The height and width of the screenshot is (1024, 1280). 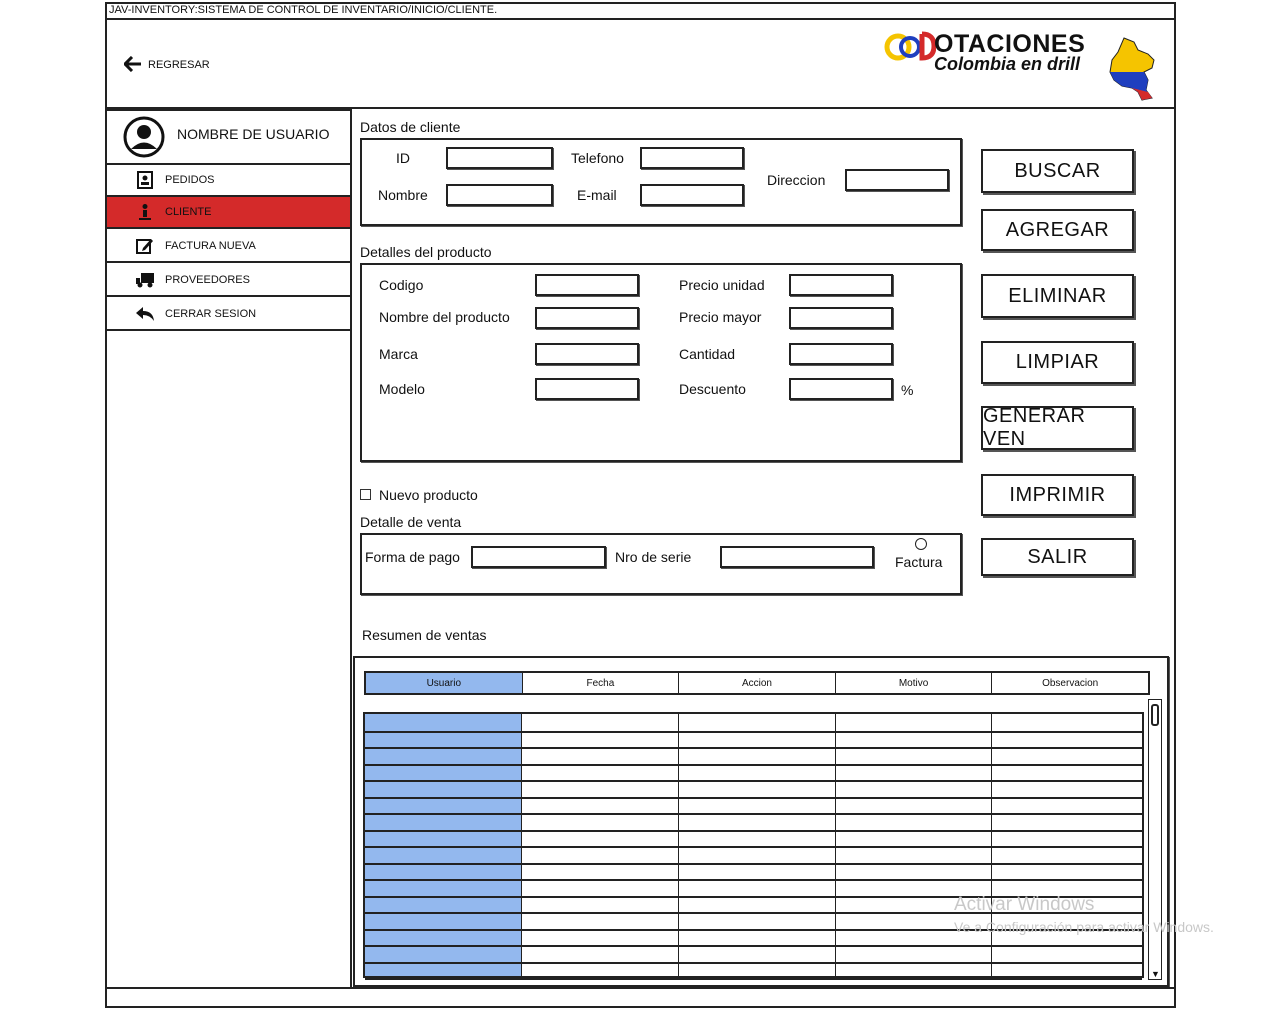 I want to click on arrow-left-icon, so click(x=132, y=65).